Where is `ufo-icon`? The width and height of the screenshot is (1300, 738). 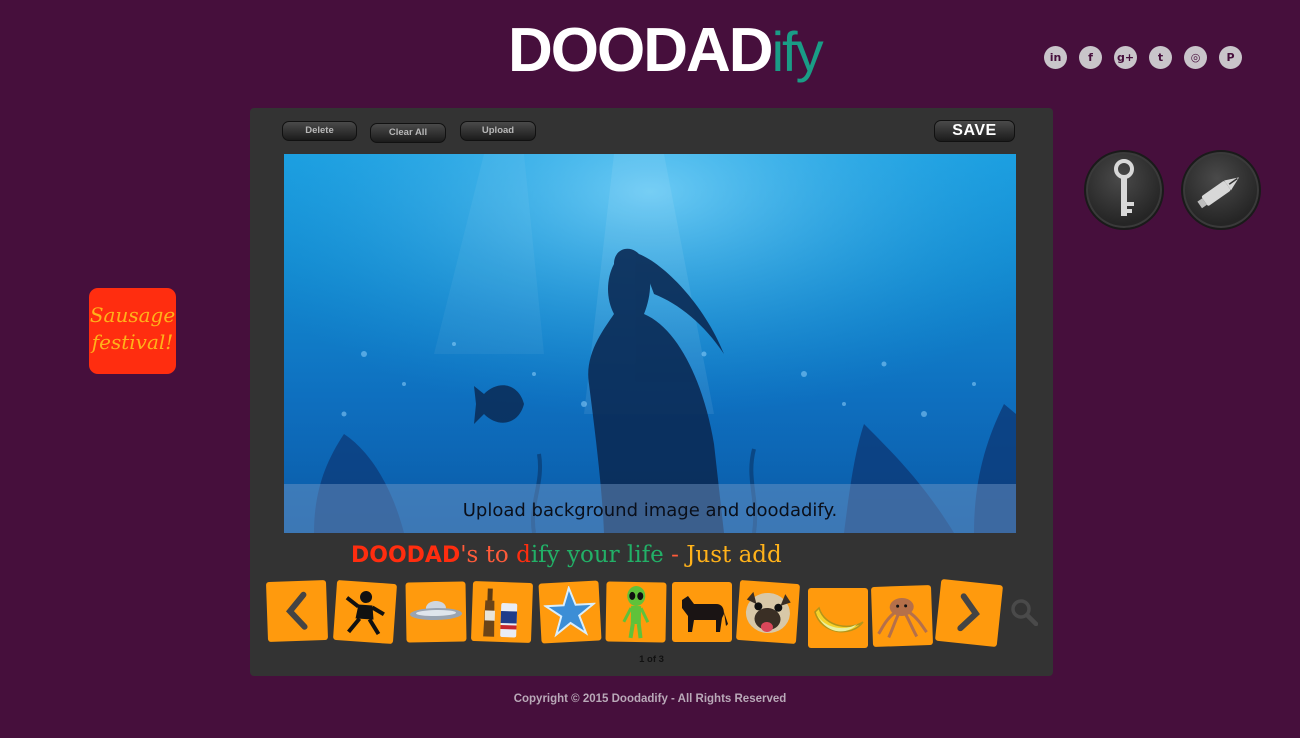 ufo-icon is located at coordinates (436, 610).